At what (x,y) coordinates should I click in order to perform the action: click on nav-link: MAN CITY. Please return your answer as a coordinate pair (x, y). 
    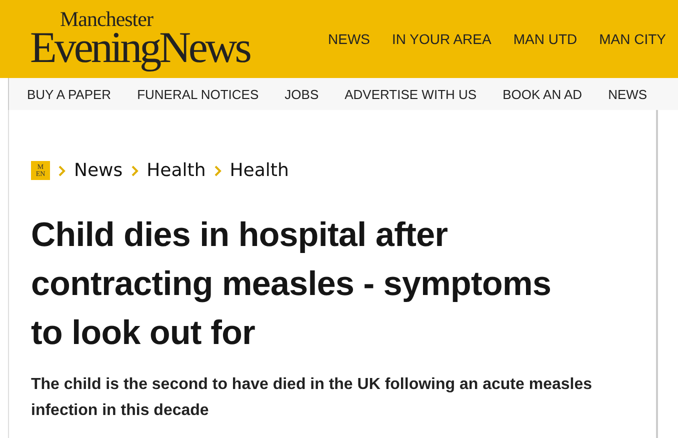
    Looking at the image, I should click on (632, 39).